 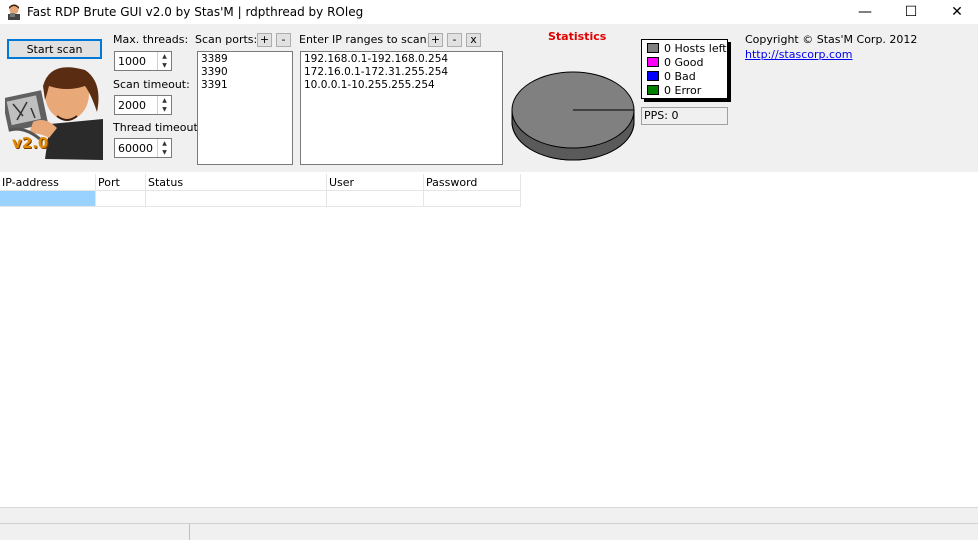 I want to click on scan-timeout-label: Scan timeout:, so click(x=151, y=84).